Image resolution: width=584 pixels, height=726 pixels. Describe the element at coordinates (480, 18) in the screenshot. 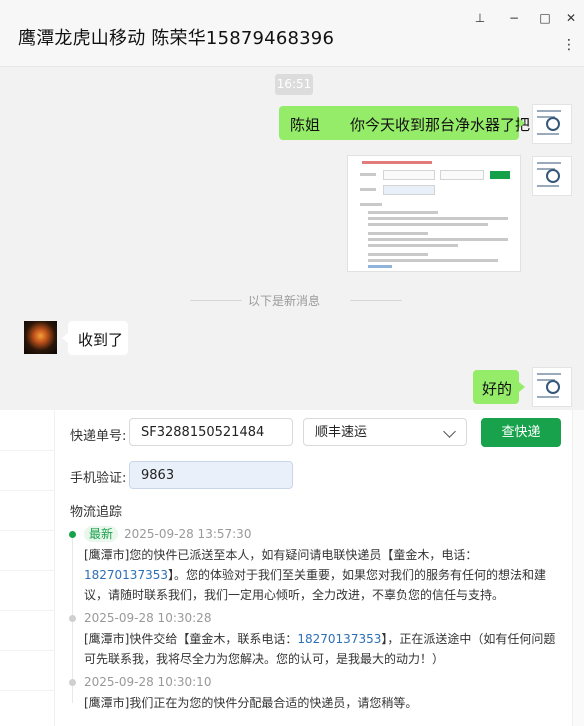

I see `pin-icon: ⊥` at that location.